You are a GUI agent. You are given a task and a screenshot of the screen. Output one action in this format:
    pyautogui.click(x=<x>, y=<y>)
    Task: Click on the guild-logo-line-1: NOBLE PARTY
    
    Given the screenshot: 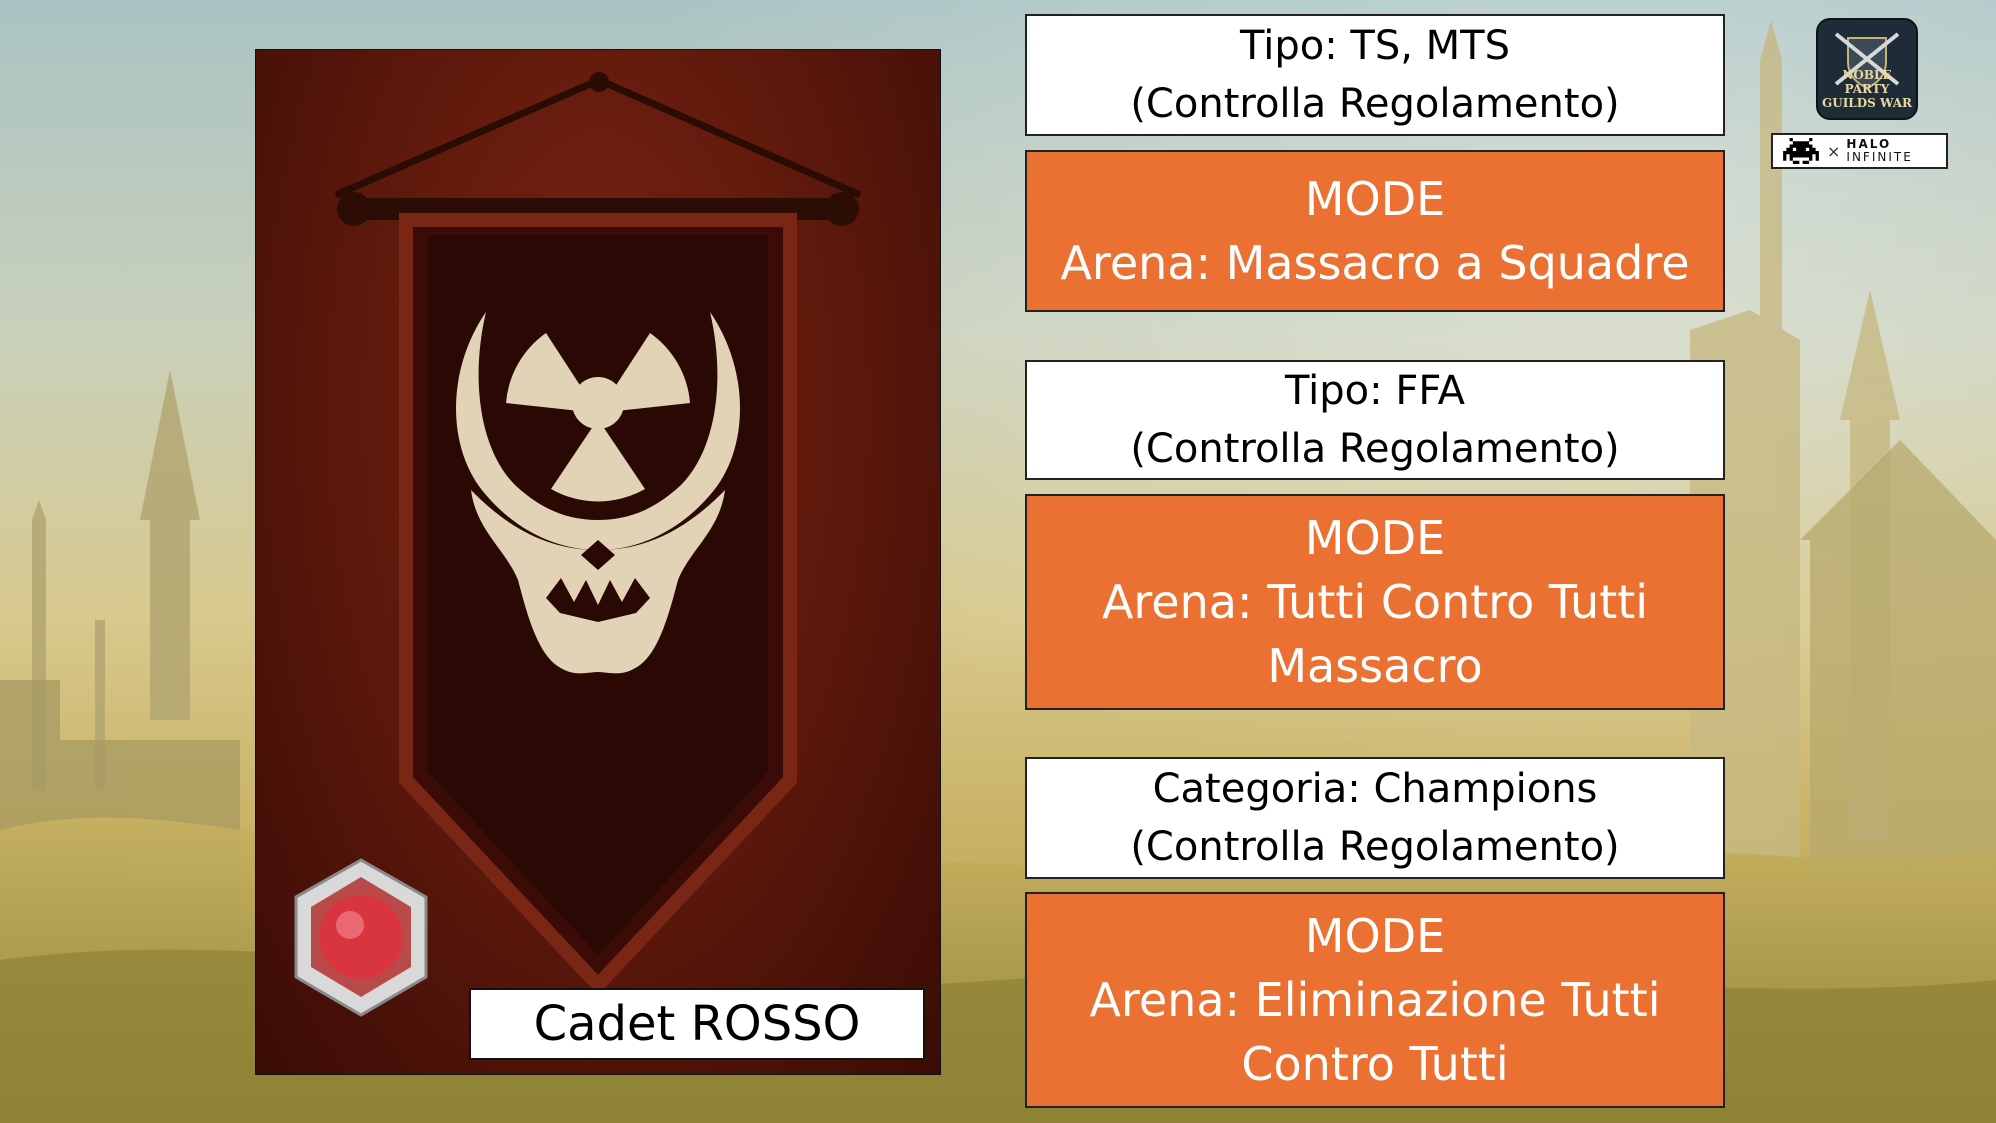 What is the action you would take?
    pyautogui.click(x=1867, y=82)
    